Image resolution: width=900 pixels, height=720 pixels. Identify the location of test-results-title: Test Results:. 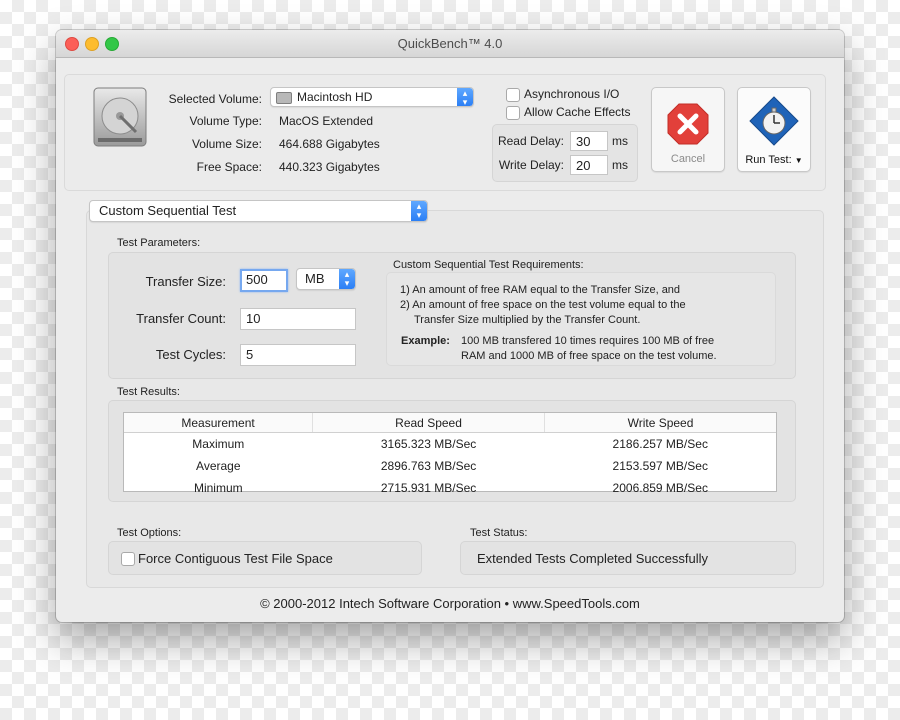
(148, 392).